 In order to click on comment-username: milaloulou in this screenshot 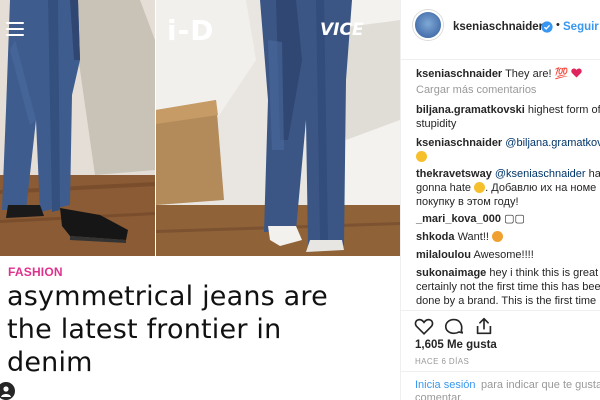, I will do `click(443, 255)`.